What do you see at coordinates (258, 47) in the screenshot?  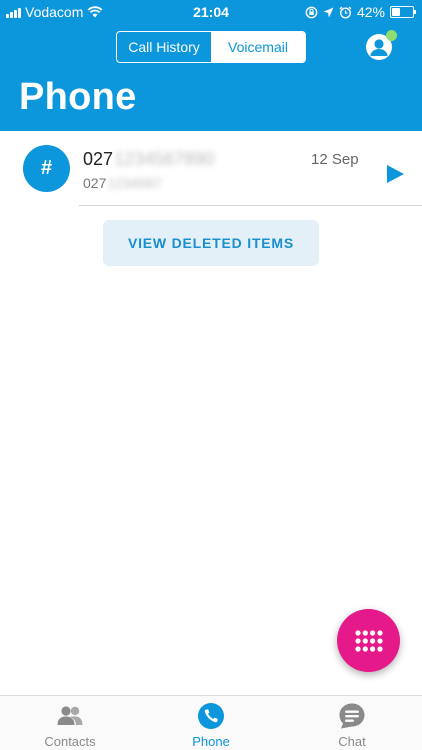 I see `segment-voicemail: Voicemail` at bounding box center [258, 47].